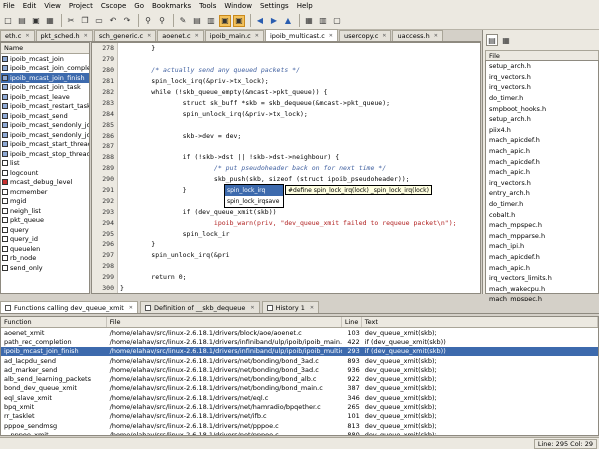 The image size is (599, 449). I want to click on symbol-item: queuelen, so click(45, 249).